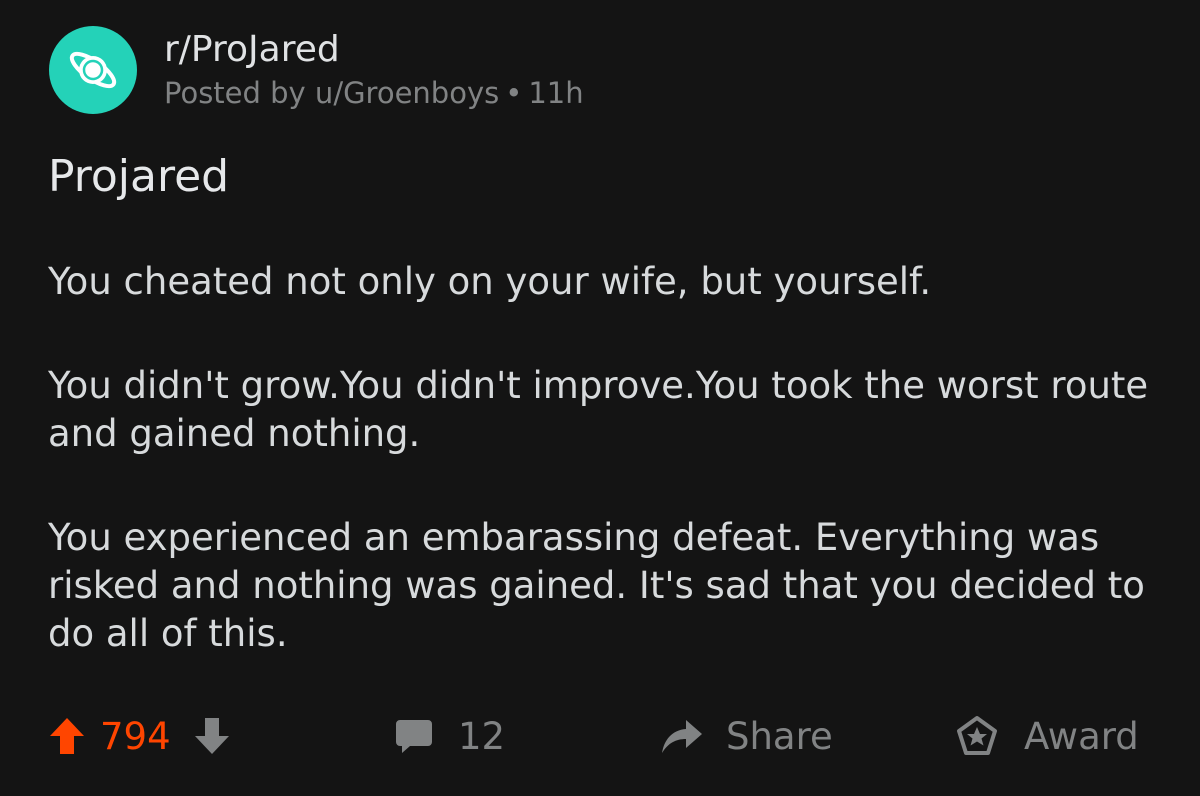 The height and width of the screenshot is (796, 1200). I want to click on share-button: Share, so click(746, 736).